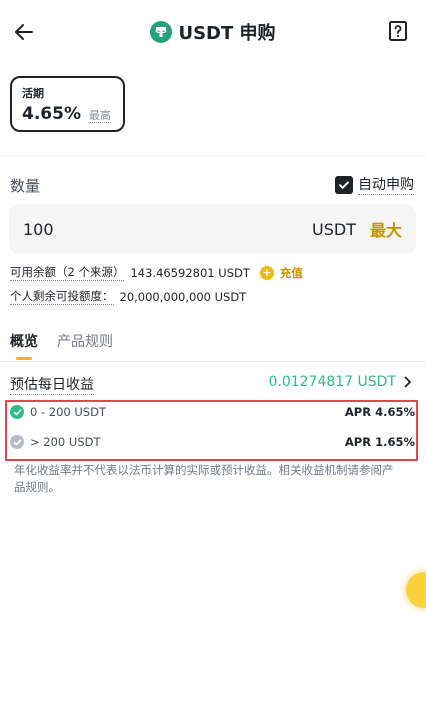  I want to click on tier-range: 0 - 200 USDT, so click(68, 412).